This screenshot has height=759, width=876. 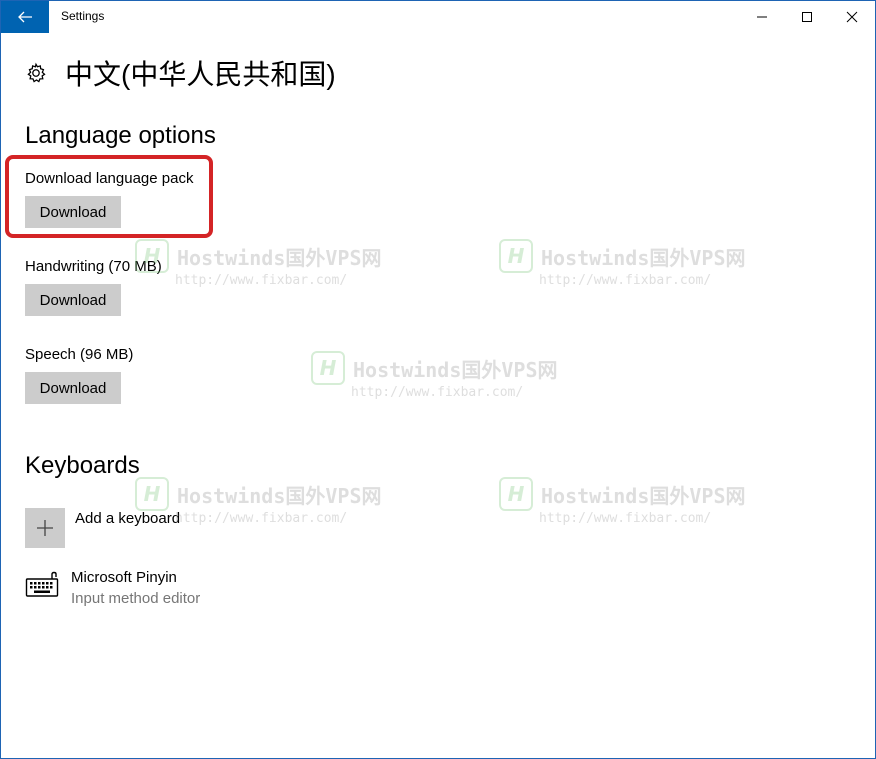 What do you see at coordinates (136, 598) in the screenshot?
I see `keyboard-description: Input method editor` at bounding box center [136, 598].